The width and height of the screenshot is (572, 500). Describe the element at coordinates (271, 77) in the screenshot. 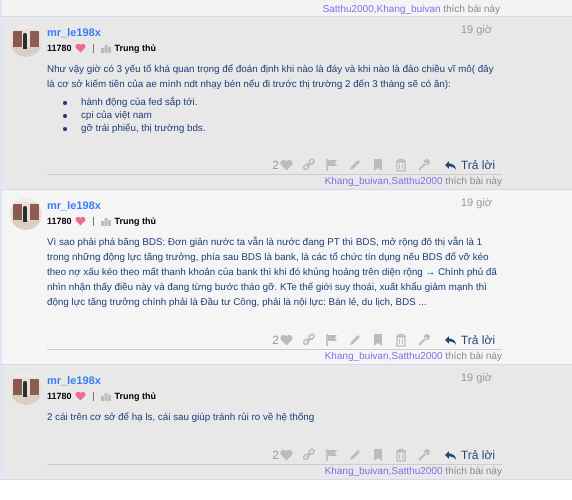

I see `post-text: Như vậy giờ có 3 yếu tố khá quan trọng để đoán định khi nào là đáy và khi nào là đảo chiều vĩ mô( đây là cơ sở kiếm tiền của ae mình ndt nhạy bén nếu đi trước thị trường 2 đến 3 tháng sẽ có ăn):` at that location.